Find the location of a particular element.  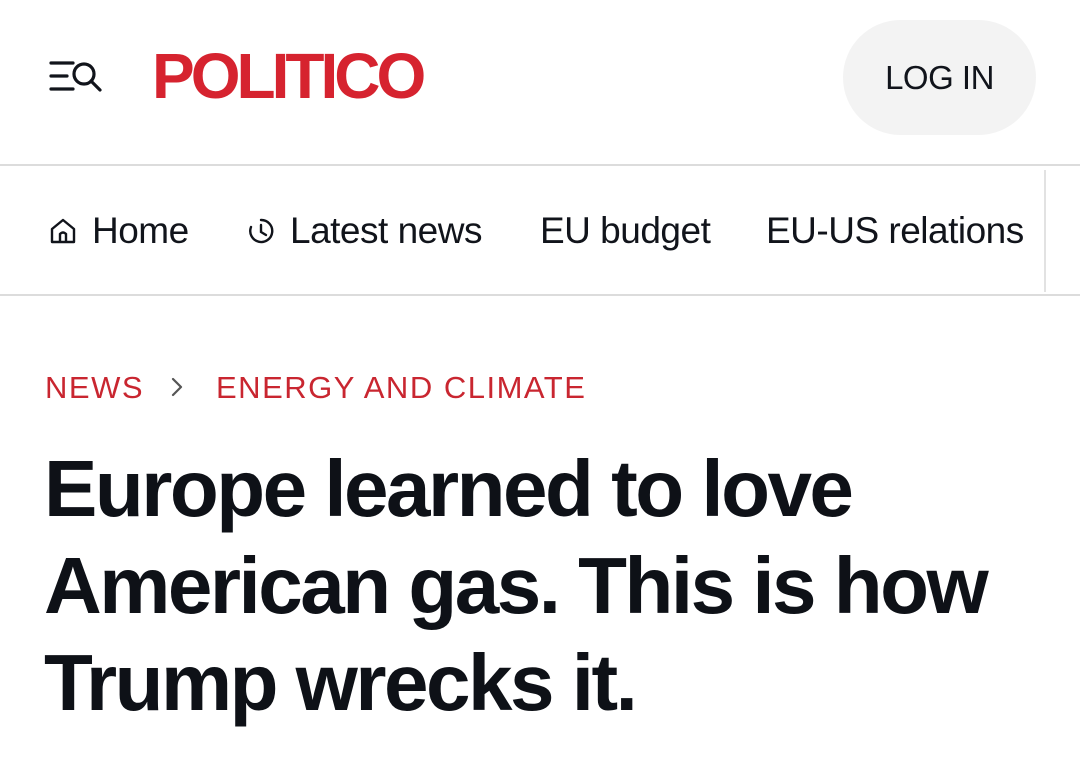

nav-scroll-edge is located at coordinates (1045, 231).